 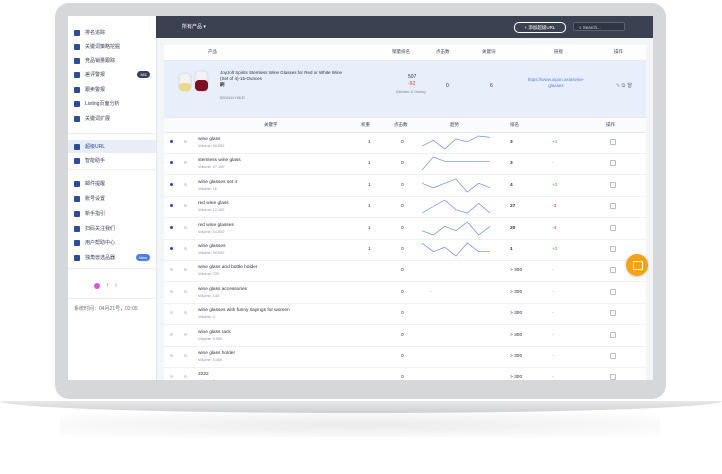 I want to click on keyword-row: wine glass holder Volume: 5,400 0 > 300 -, so click(x=405, y=357).